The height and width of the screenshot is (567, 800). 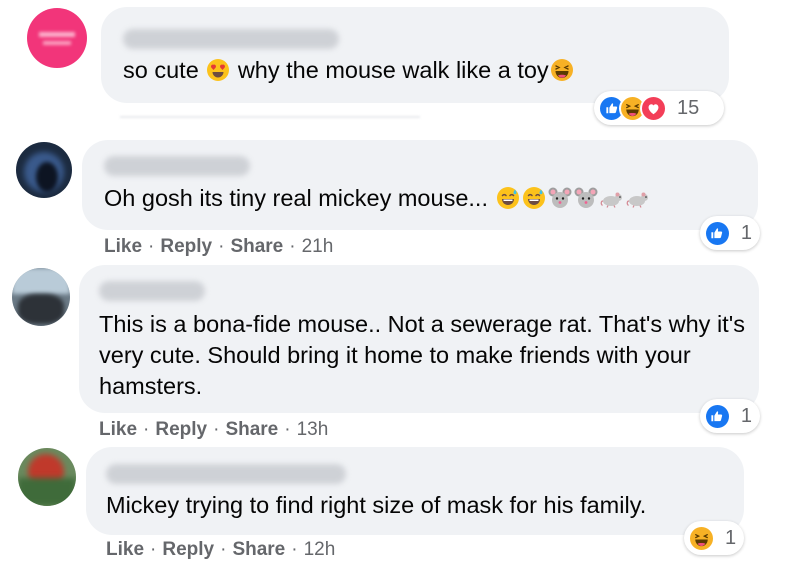 I want to click on haha-icon, so click(x=701, y=538).